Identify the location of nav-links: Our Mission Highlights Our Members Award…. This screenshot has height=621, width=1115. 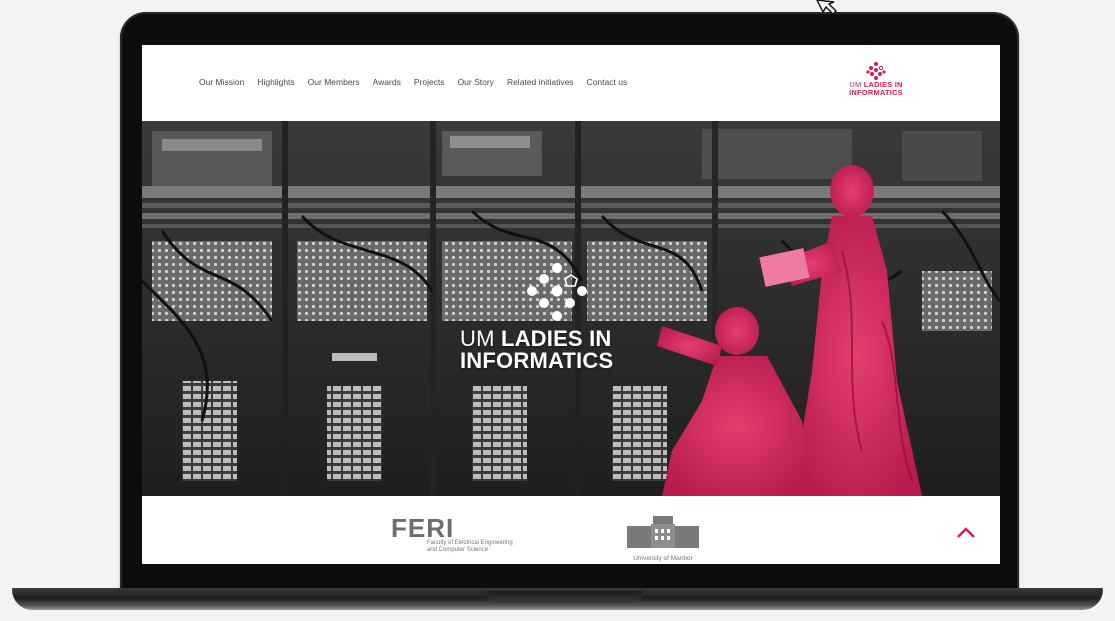
(413, 82).